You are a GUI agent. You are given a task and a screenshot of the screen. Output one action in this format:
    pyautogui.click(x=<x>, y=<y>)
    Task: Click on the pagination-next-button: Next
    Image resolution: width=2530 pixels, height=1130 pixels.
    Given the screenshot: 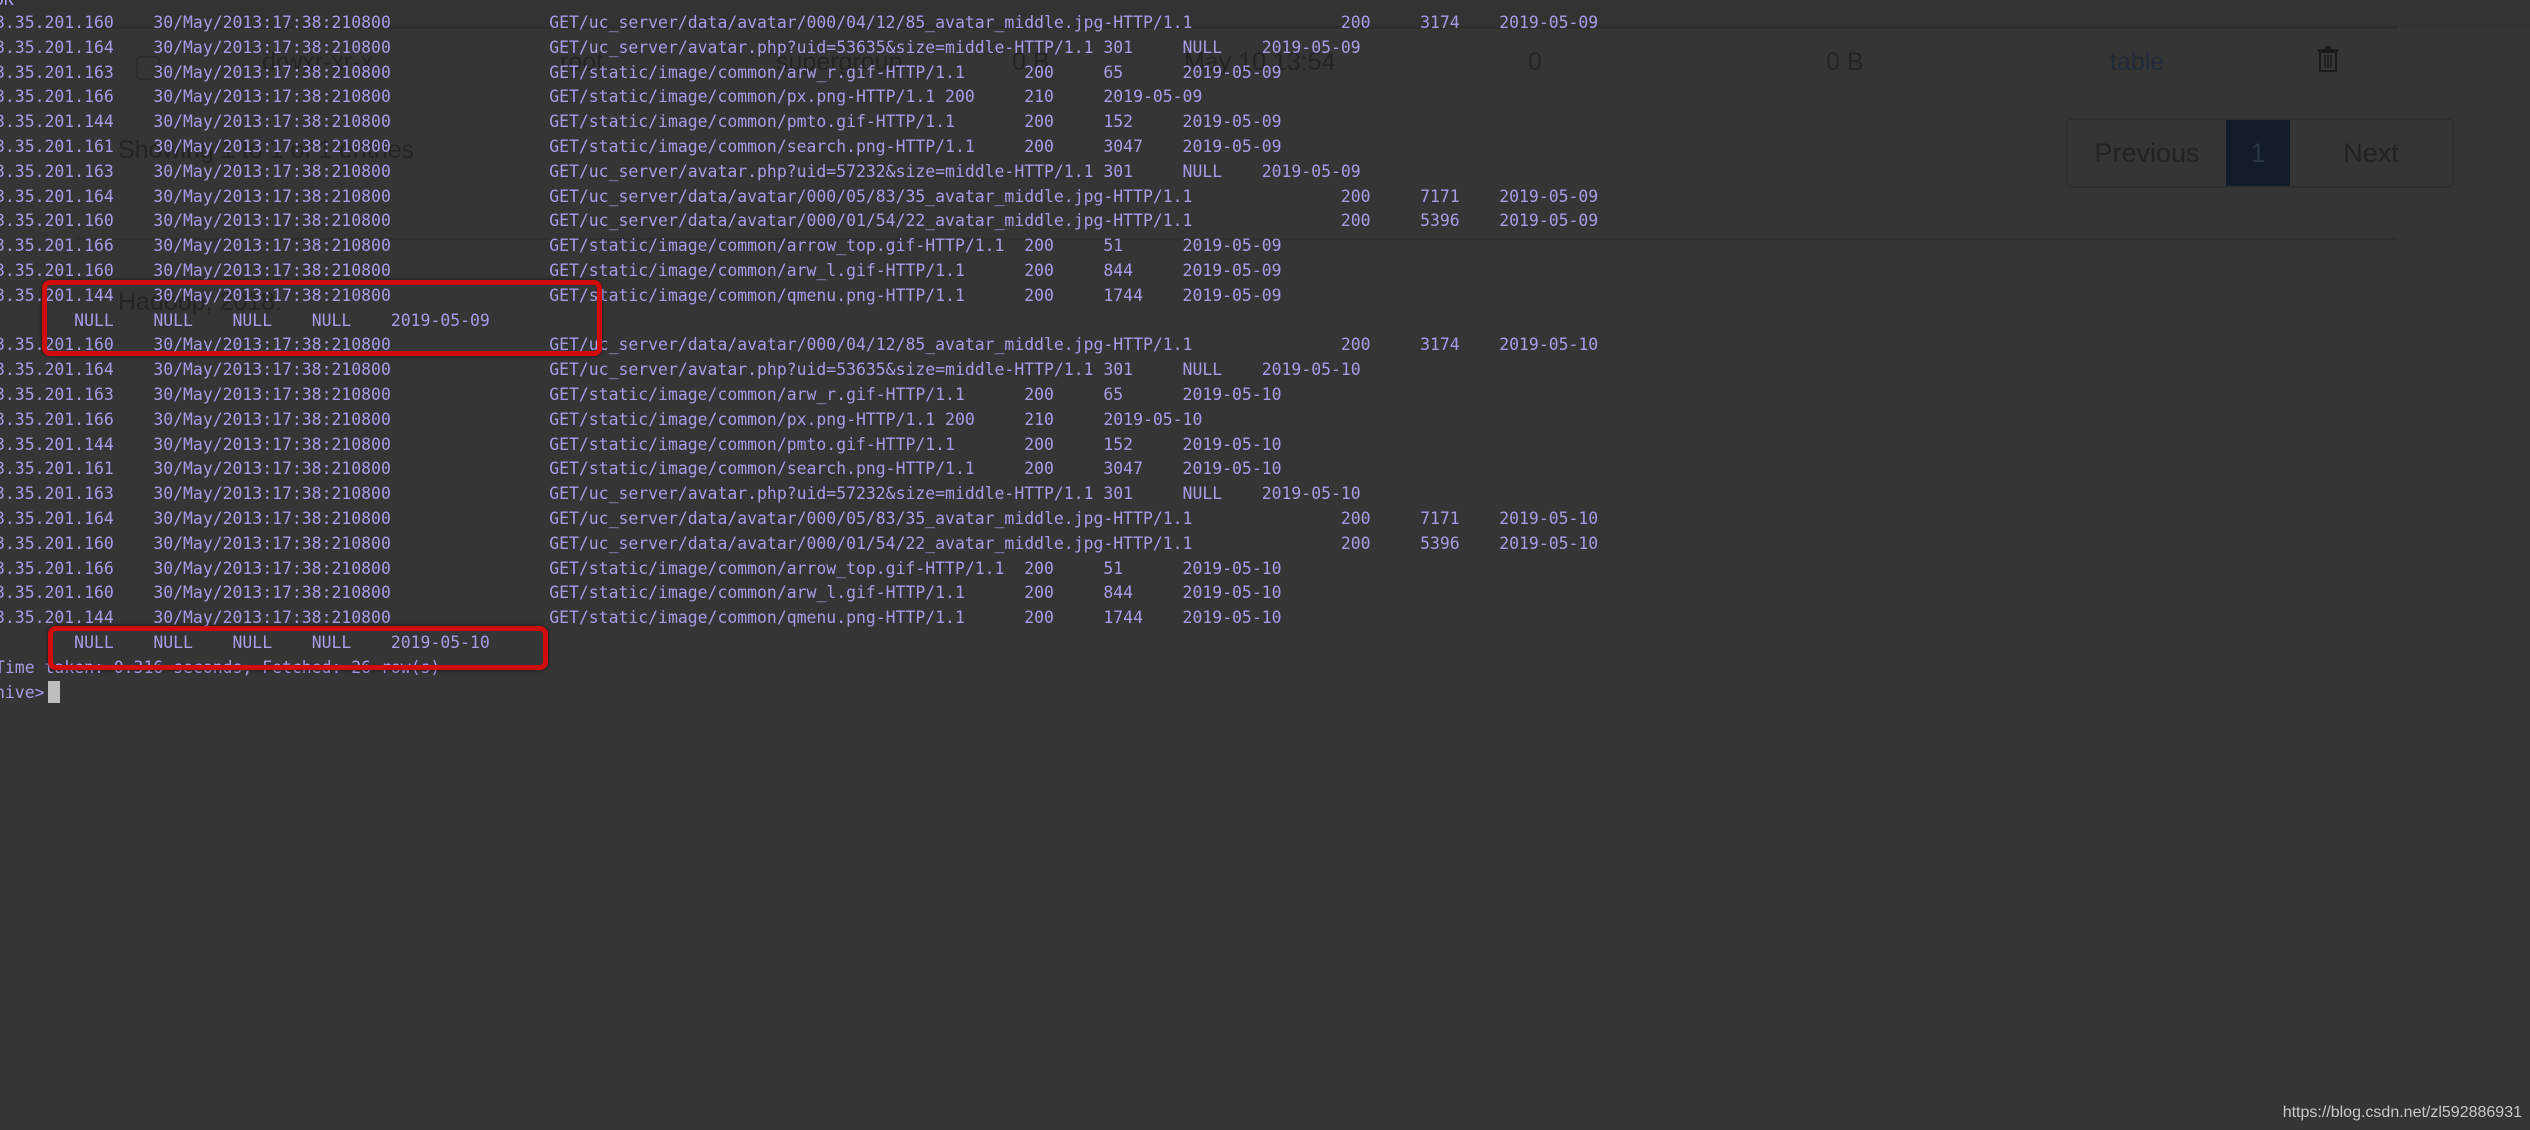 What is the action you would take?
    pyautogui.click(x=2371, y=153)
    